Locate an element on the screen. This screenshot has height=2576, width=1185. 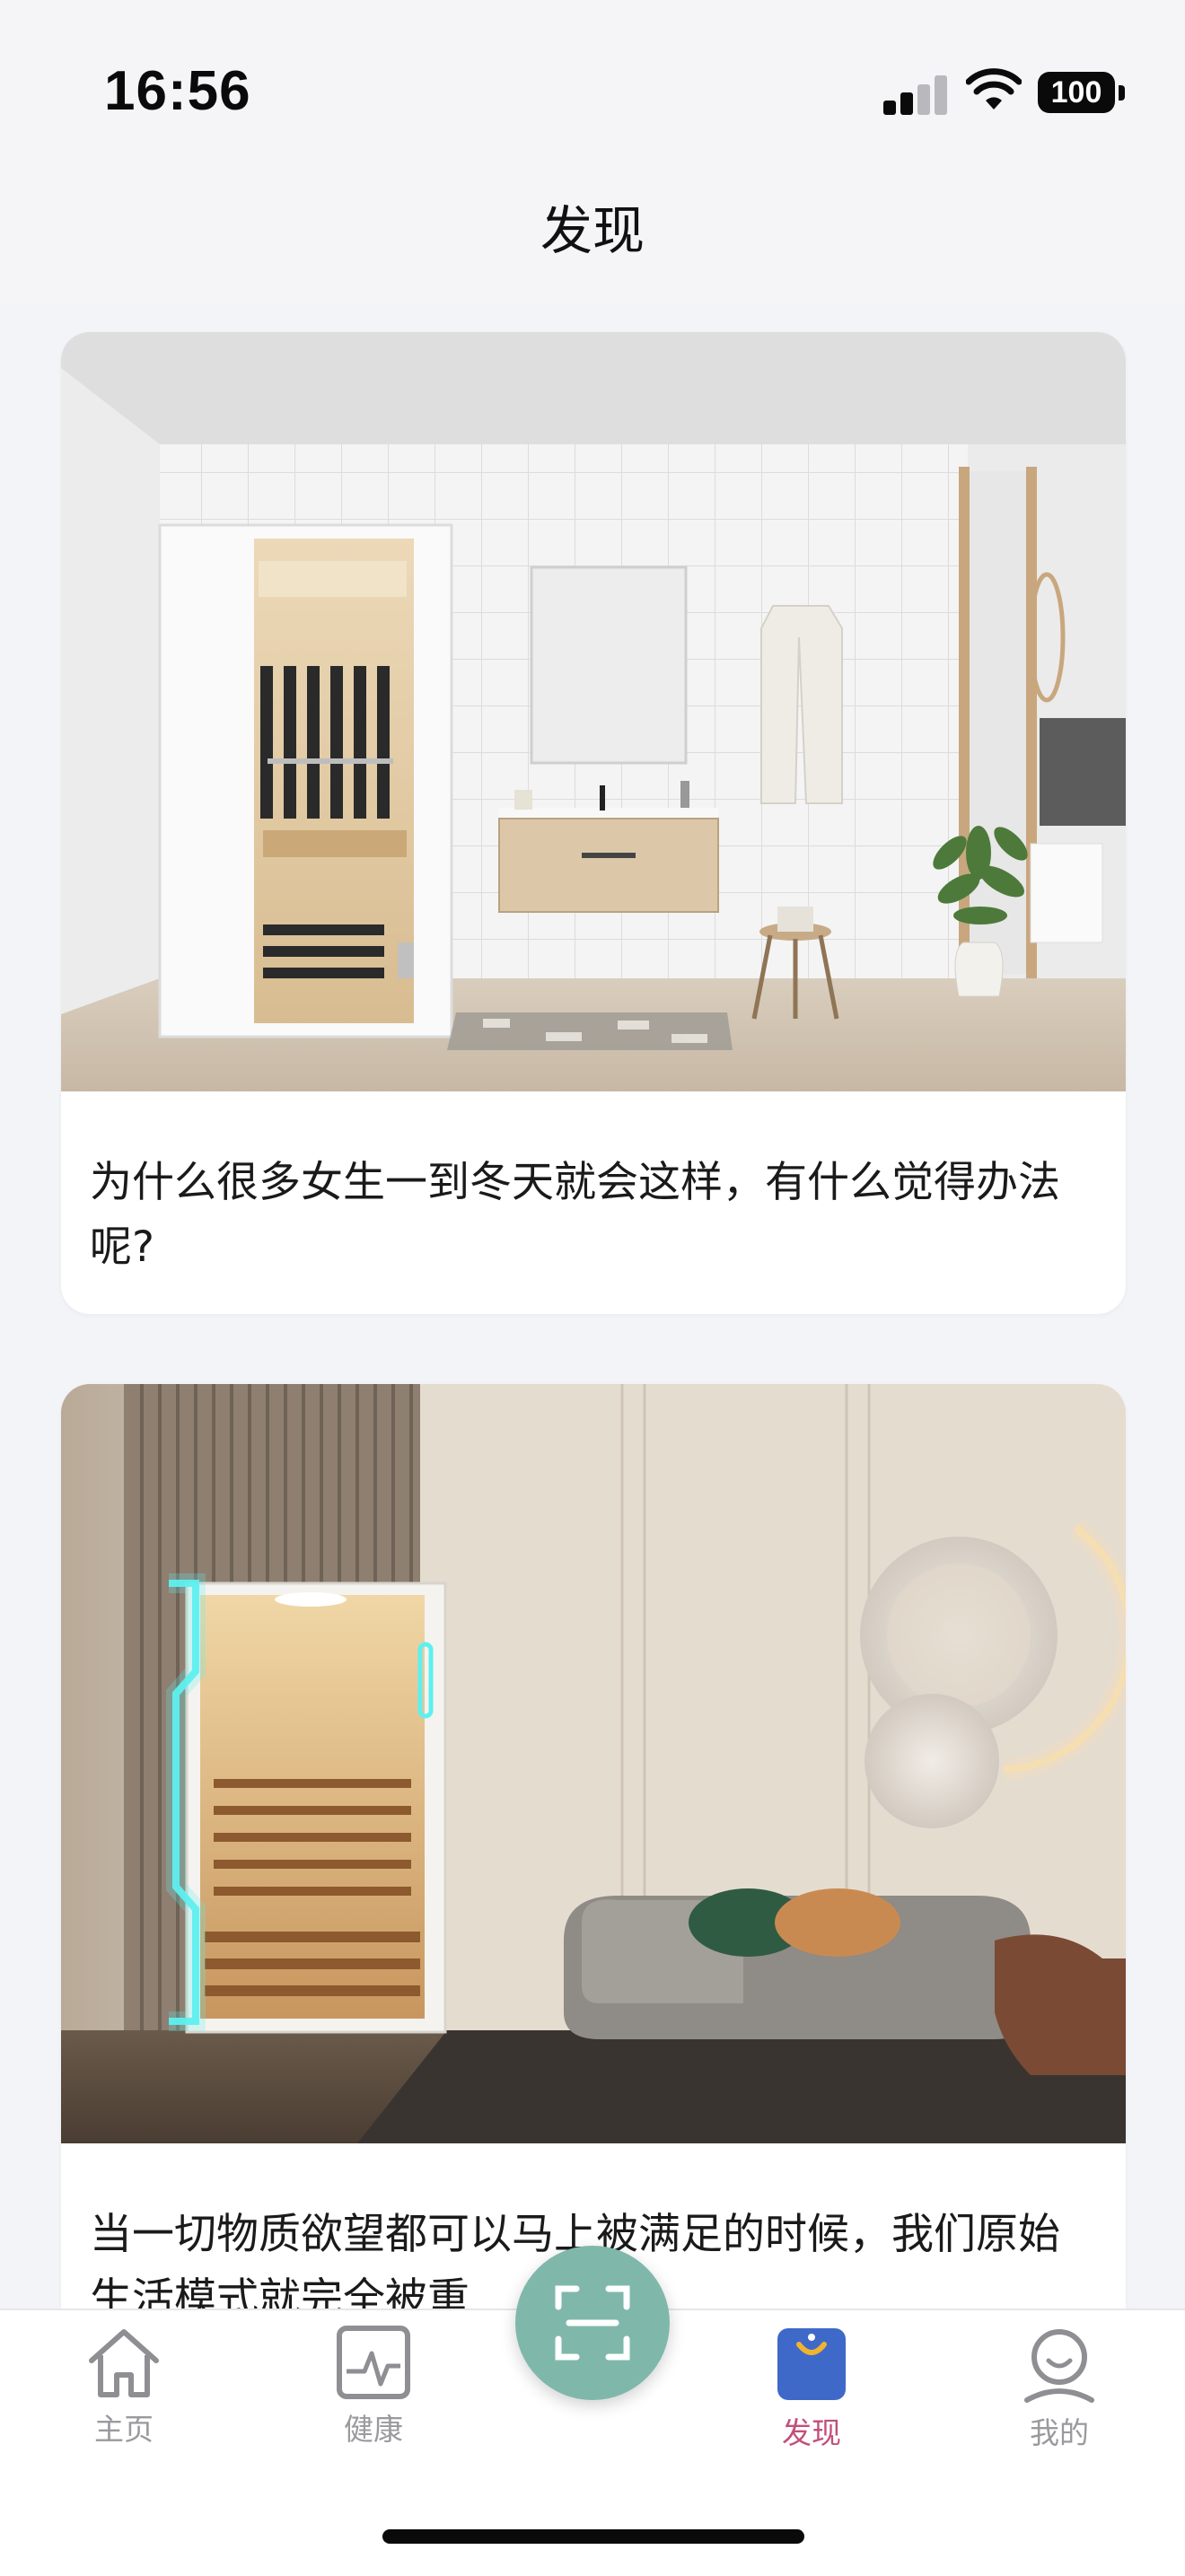
tab-mine: 我的 is located at coordinates (1059, 2388).